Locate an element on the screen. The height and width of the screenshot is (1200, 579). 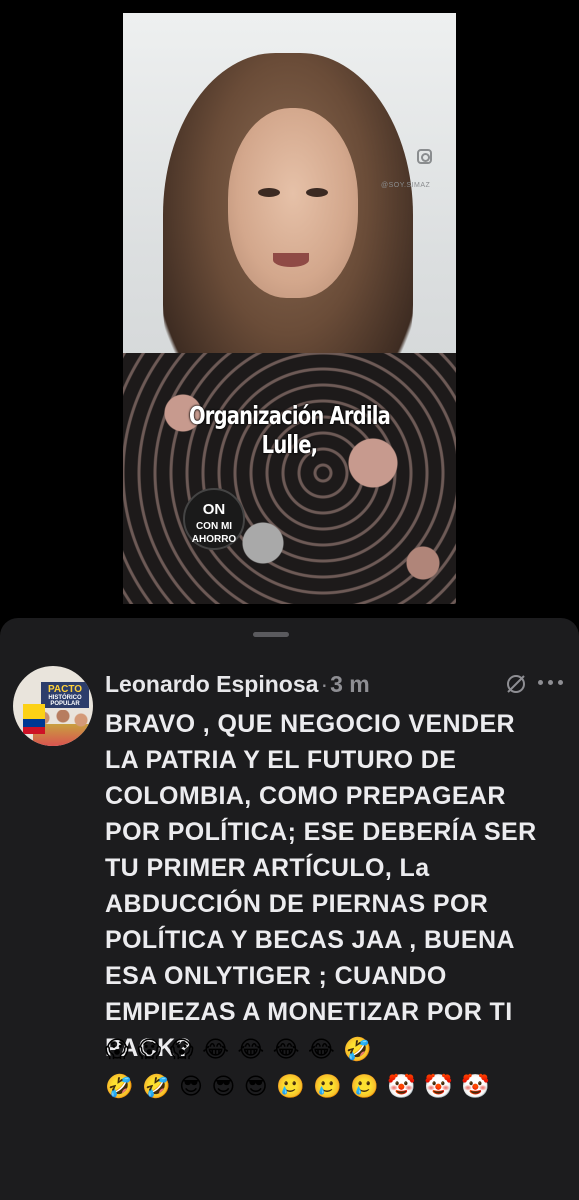
video-subject-eye-left is located at coordinates (269, 192).